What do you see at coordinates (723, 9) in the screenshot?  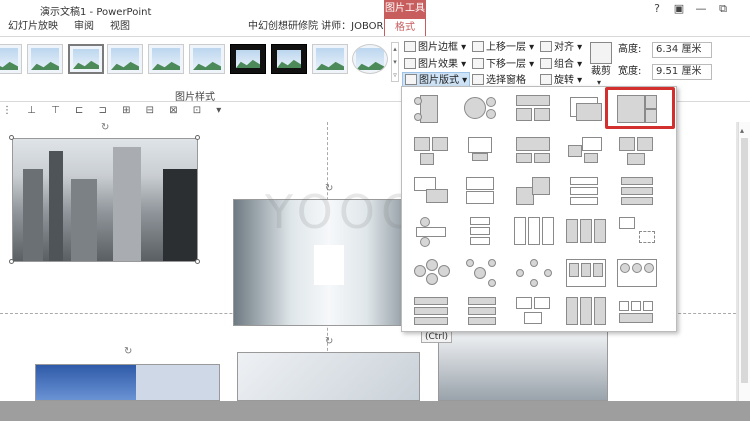 I see `restore-button: ⧉` at bounding box center [723, 9].